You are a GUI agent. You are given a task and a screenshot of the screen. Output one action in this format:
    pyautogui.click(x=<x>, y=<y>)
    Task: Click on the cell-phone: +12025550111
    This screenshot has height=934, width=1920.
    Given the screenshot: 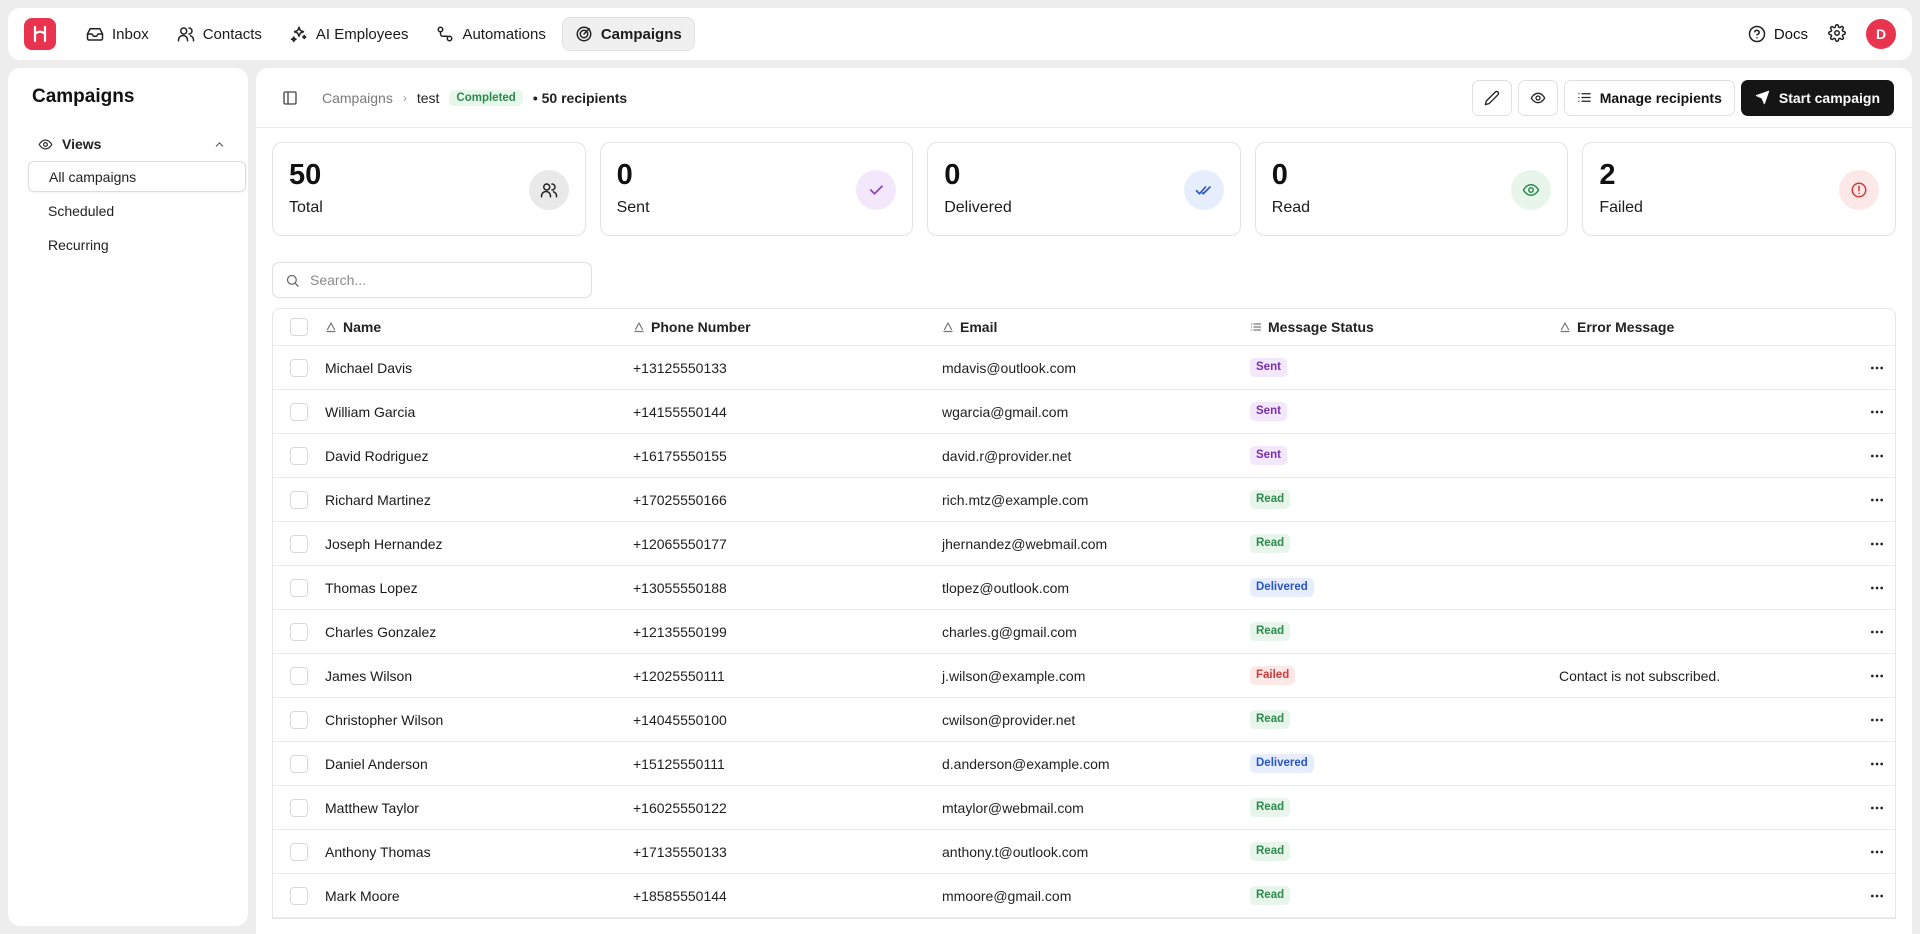 What is the action you would take?
    pyautogui.click(x=679, y=675)
    